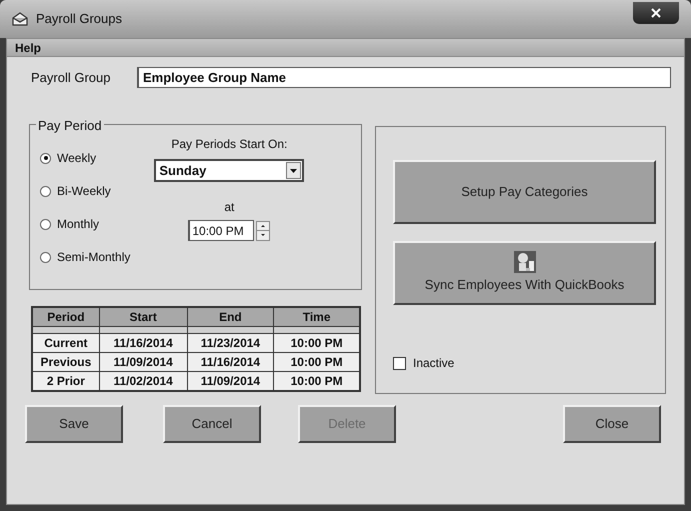 This screenshot has width=691, height=511. Describe the element at coordinates (399, 363) in the screenshot. I see `checkbox` at that location.